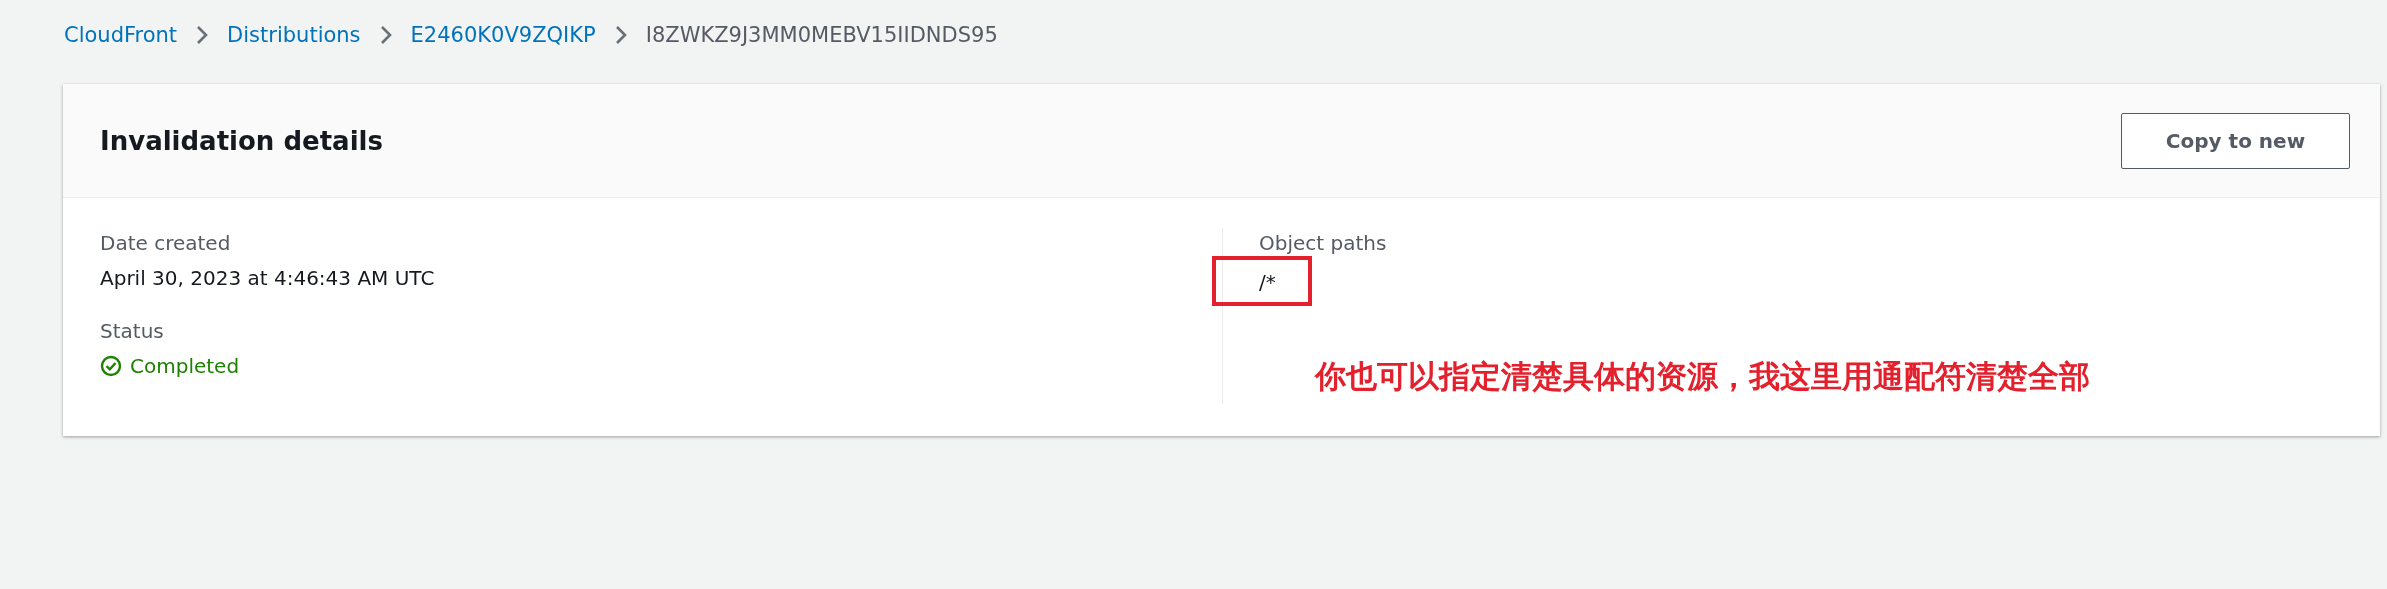 The width and height of the screenshot is (2387, 589). What do you see at coordinates (121, 35) in the screenshot?
I see `breadcrumb-link: CloudFront` at bounding box center [121, 35].